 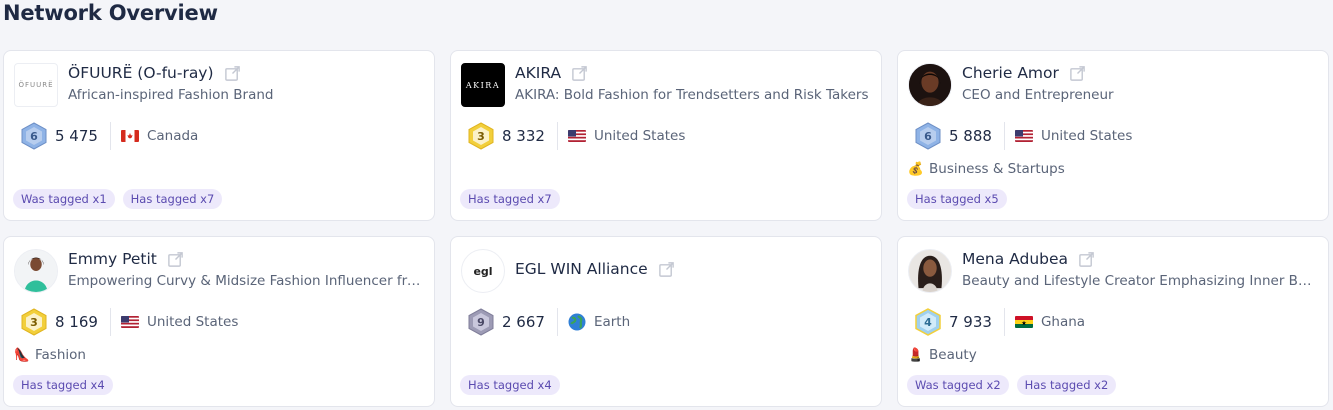 I want to click on profile-description: CEO and Entrepreneur, so click(x=1038, y=95).